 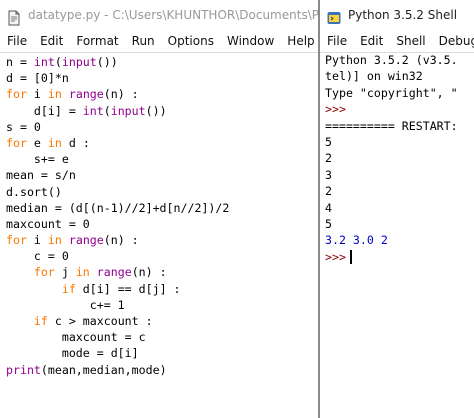 I want to click on code-line-token: in, so click(x=54, y=142).